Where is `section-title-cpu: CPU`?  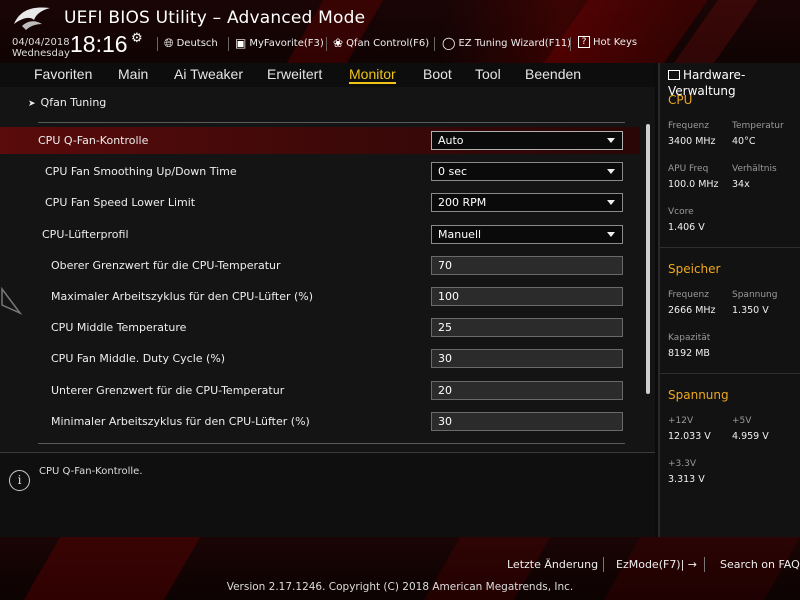 section-title-cpu: CPU is located at coordinates (680, 100).